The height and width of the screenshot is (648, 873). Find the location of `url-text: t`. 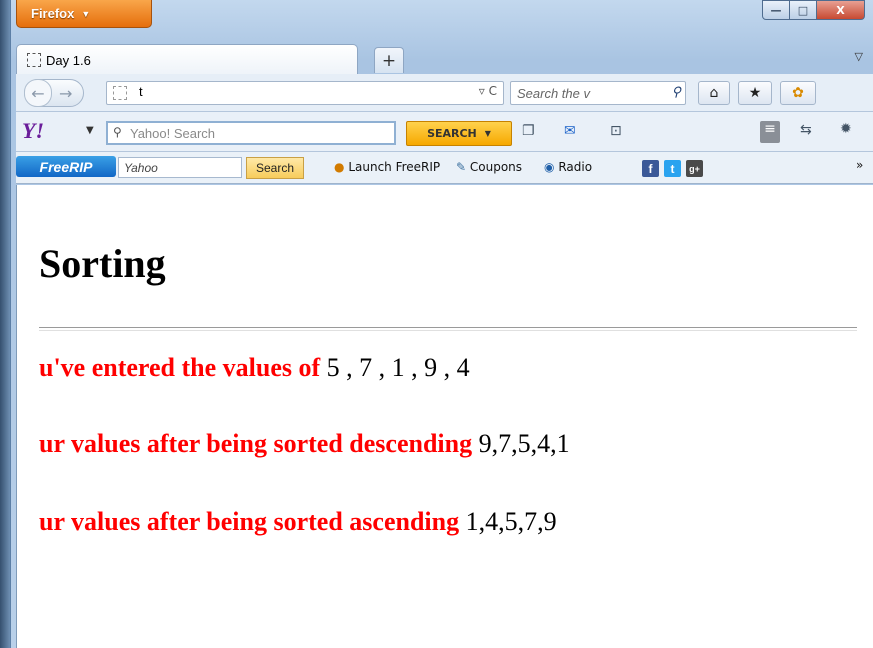

url-text: t is located at coordinates (141, 91).